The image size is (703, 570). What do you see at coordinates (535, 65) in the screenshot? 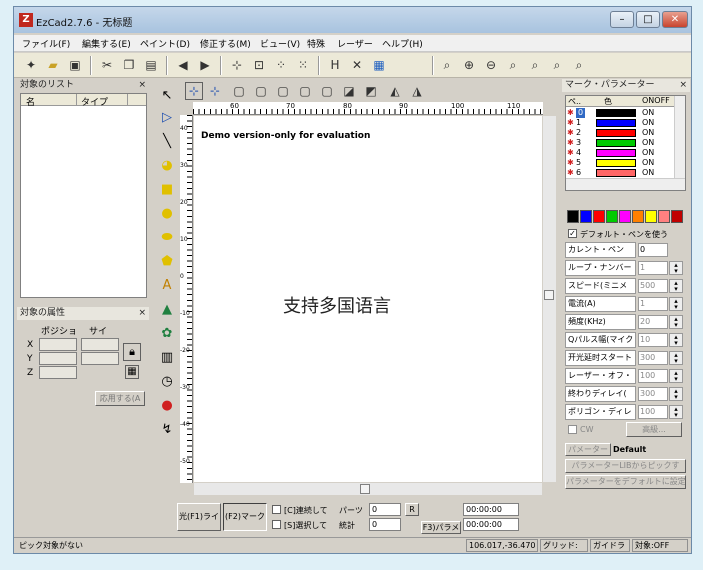
I see `zoom-all-icon: ⌕` at bounding box center [535, 65].